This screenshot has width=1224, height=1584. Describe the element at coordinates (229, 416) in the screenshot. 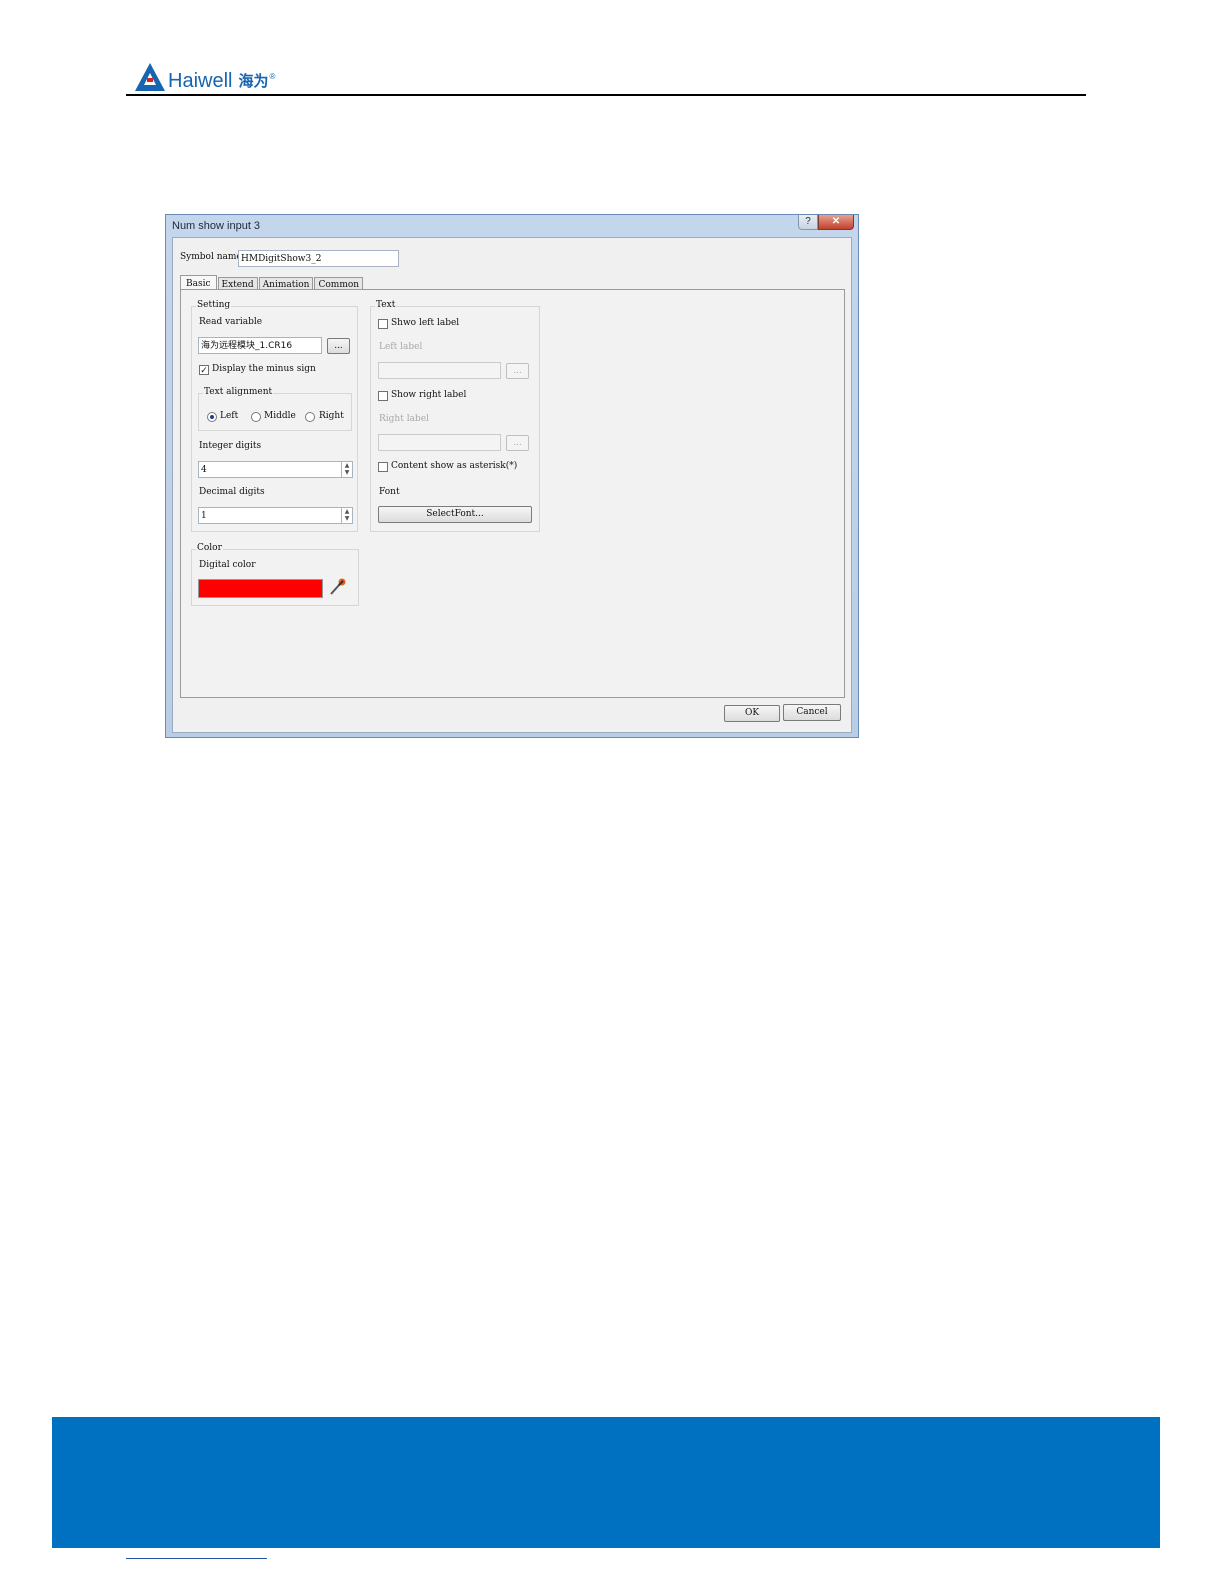

I see `align-left-label: Left` at that location.